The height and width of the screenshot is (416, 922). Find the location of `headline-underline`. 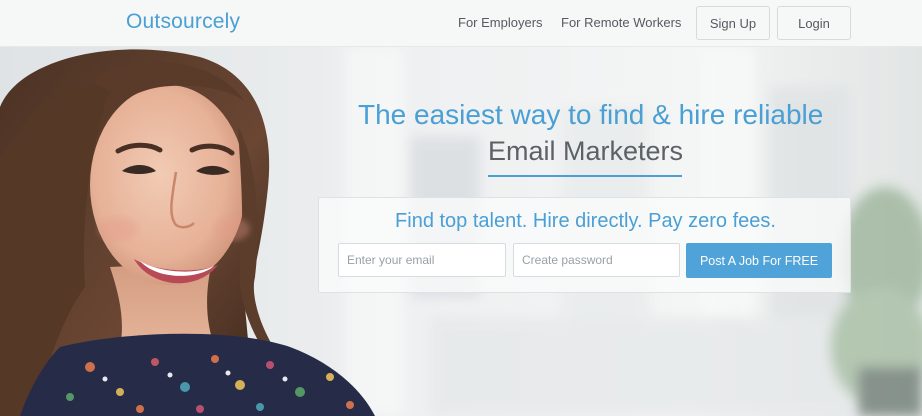

headline-underline is located at coordinates (585, 176).